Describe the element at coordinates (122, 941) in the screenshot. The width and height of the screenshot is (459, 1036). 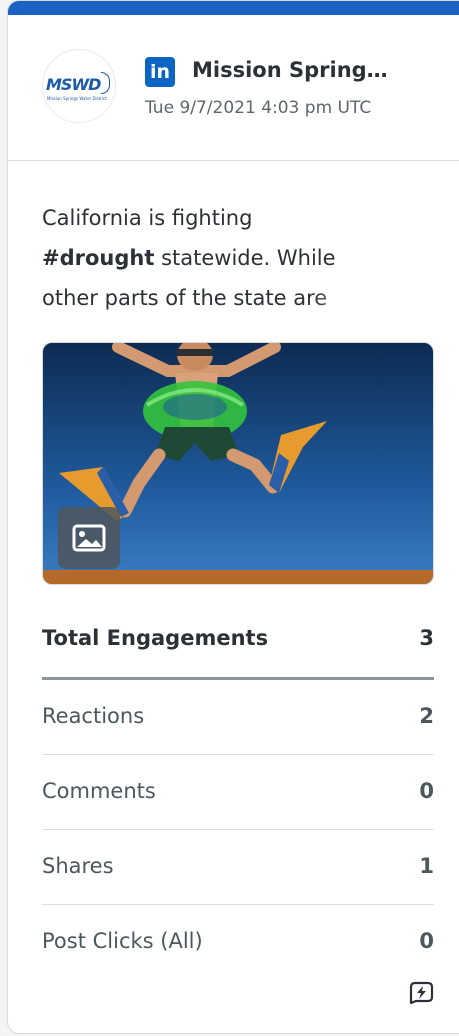
I see `stat-label: Post Clicks (All)` at that location.